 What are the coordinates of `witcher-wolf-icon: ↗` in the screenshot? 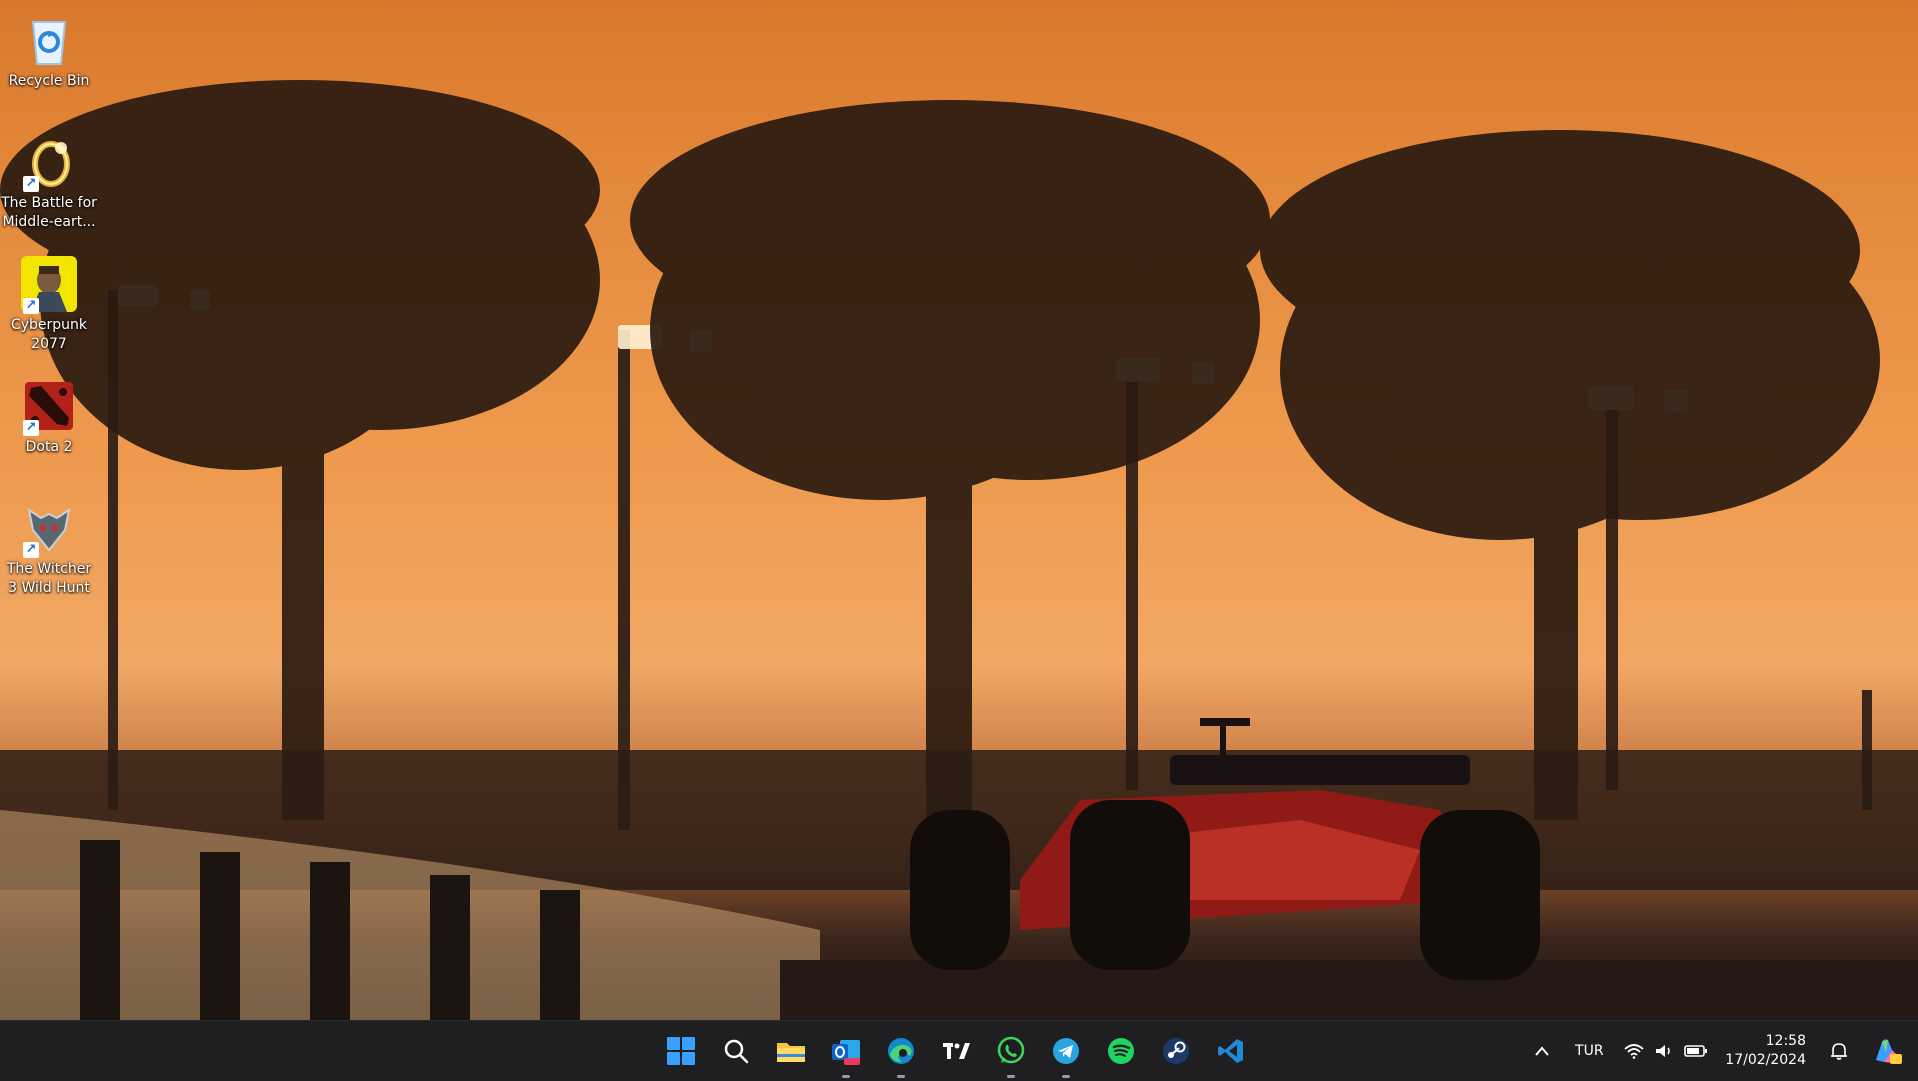 It's located at (49, 529).